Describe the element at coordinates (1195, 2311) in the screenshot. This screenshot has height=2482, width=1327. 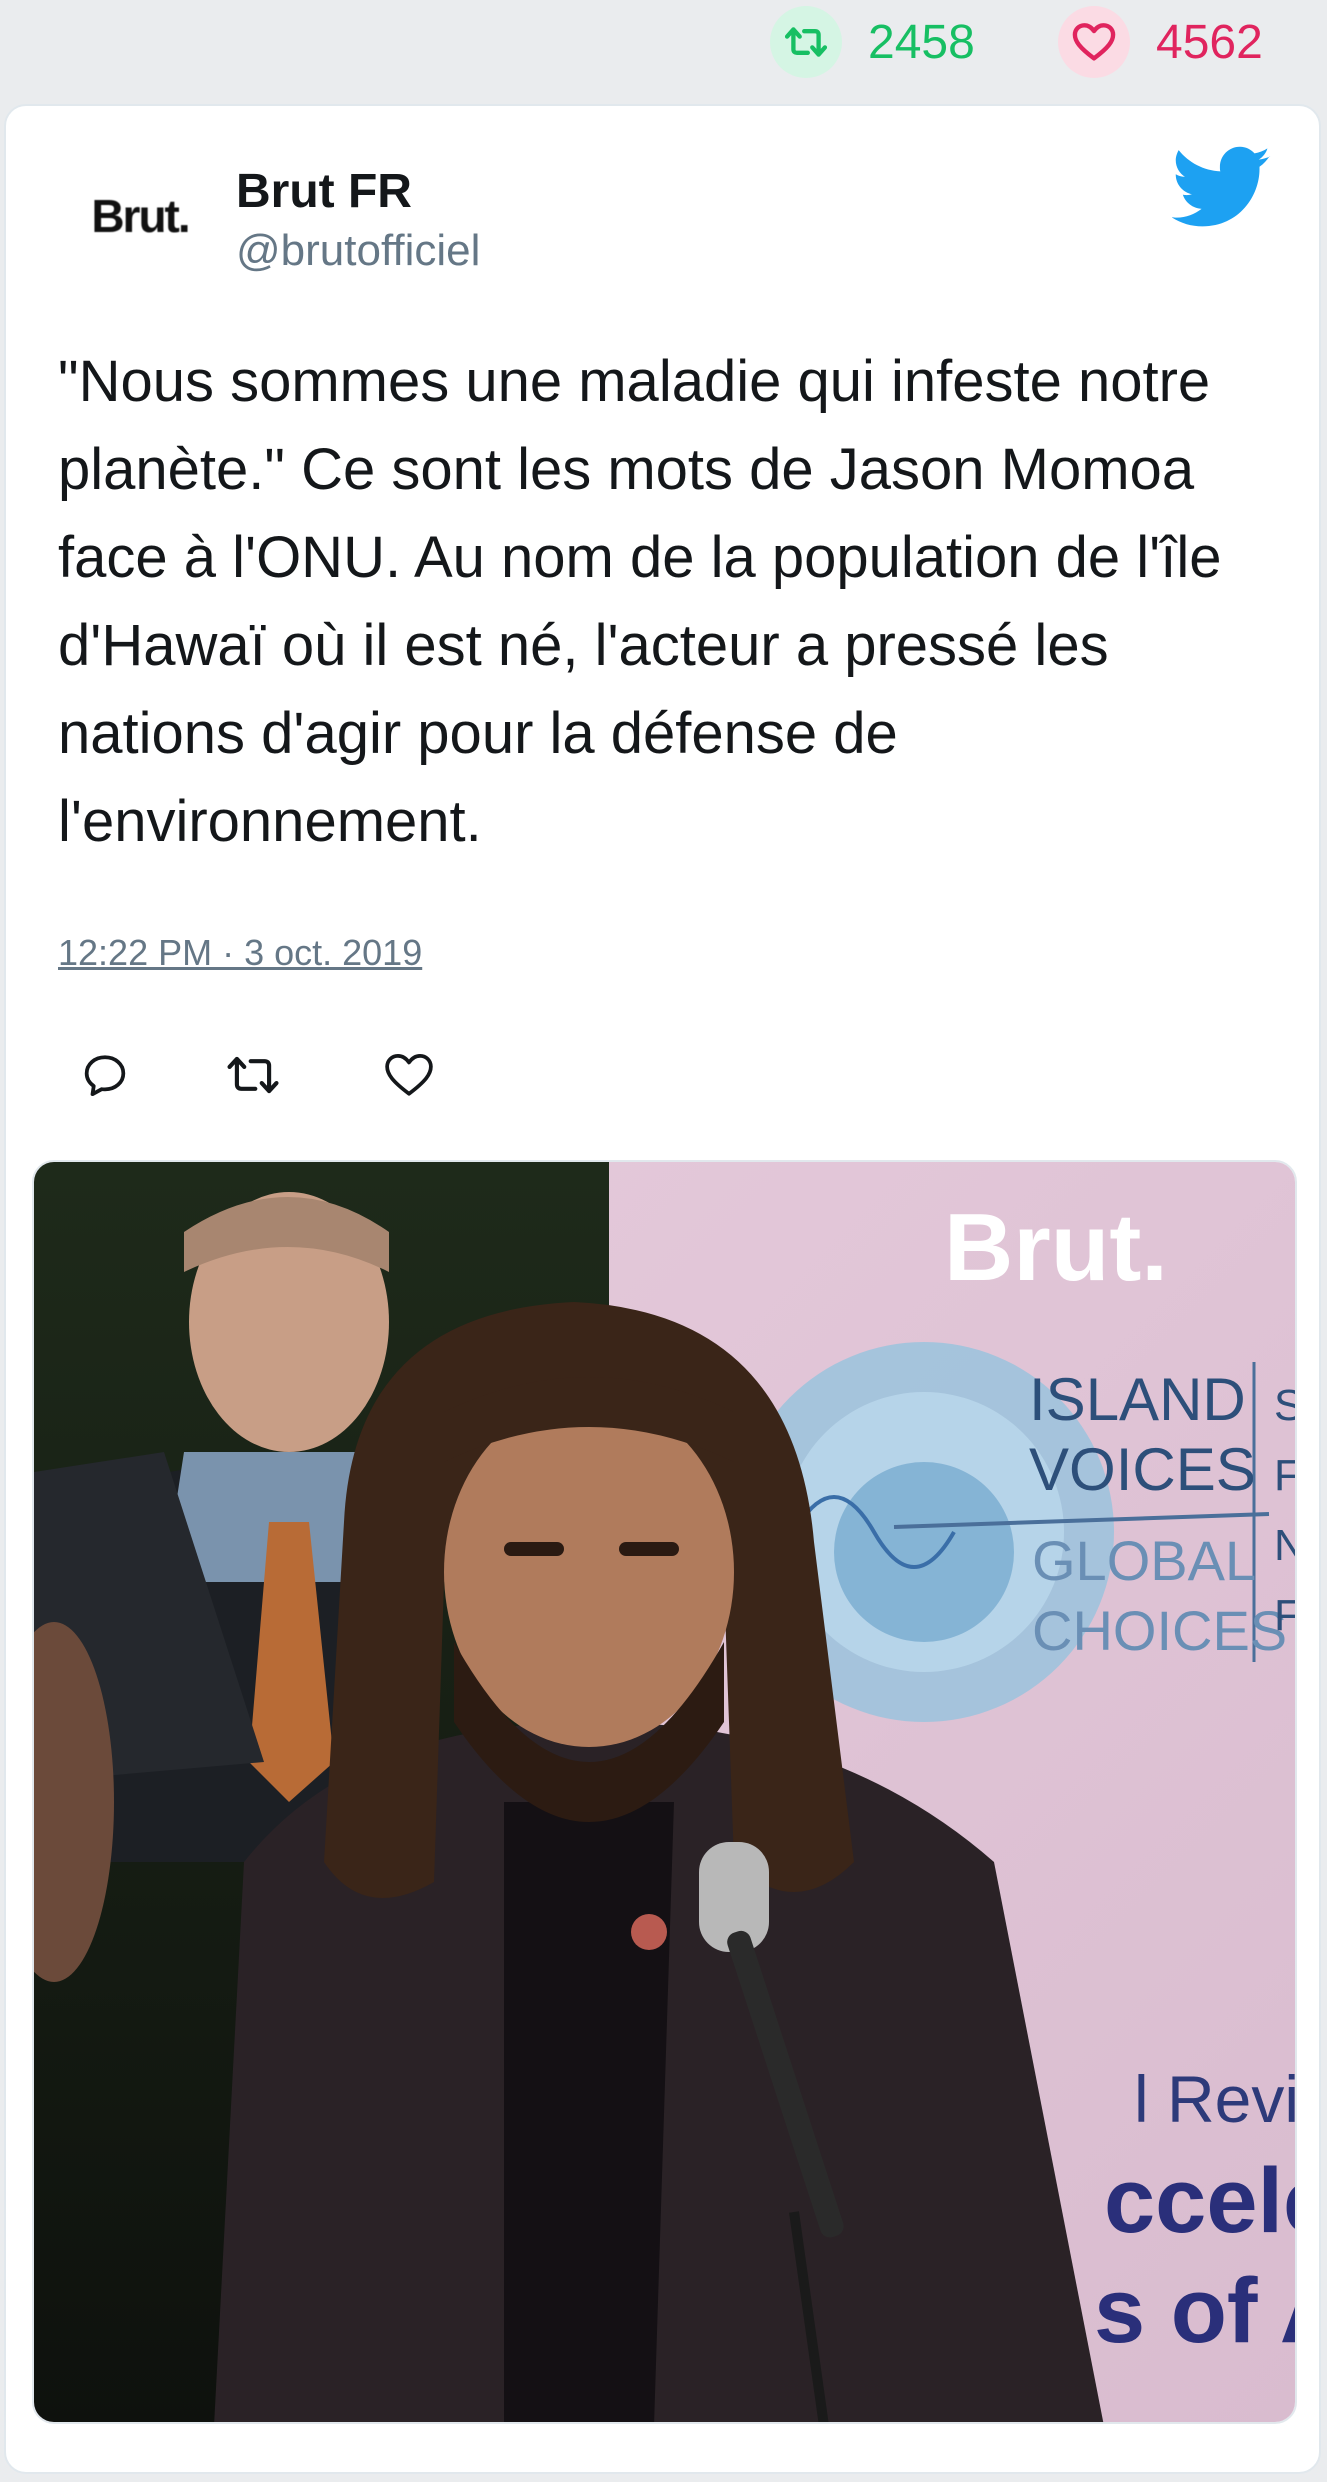
I see `banner-bottom-3: s of Ac` at that location.